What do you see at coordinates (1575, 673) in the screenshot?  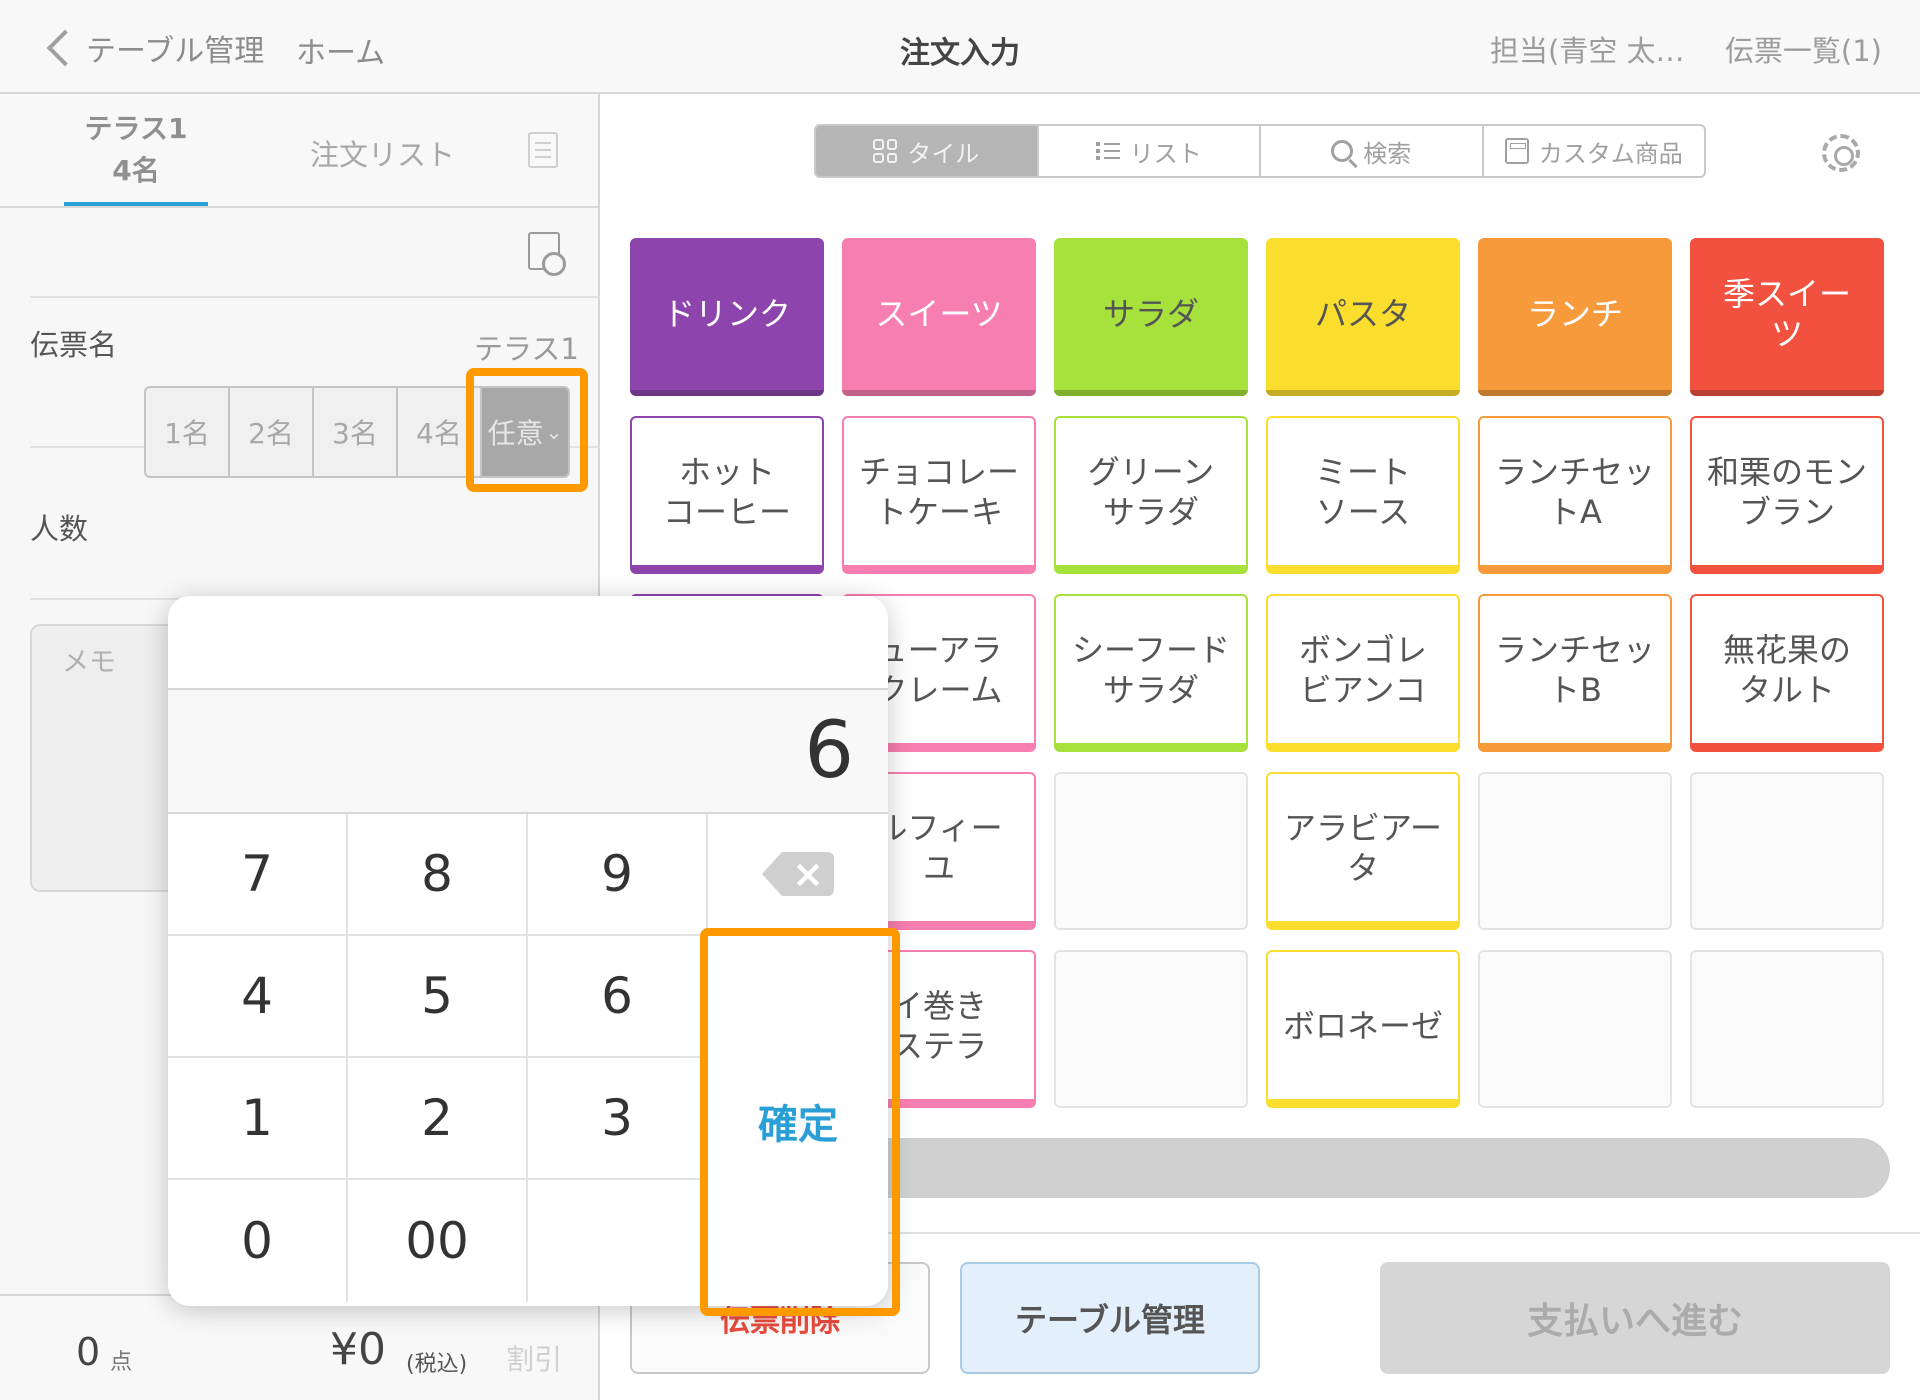 I see `product-tile: ランチセッ トB` at bounding box center [1575, 673].